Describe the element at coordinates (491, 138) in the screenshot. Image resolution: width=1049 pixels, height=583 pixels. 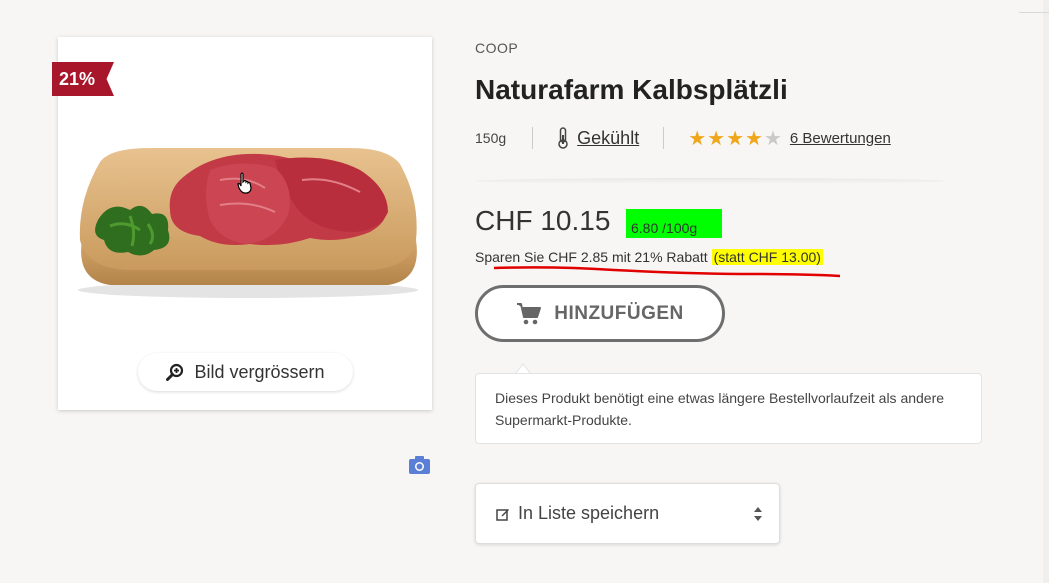
I see `product-weight: 150g` at that location.